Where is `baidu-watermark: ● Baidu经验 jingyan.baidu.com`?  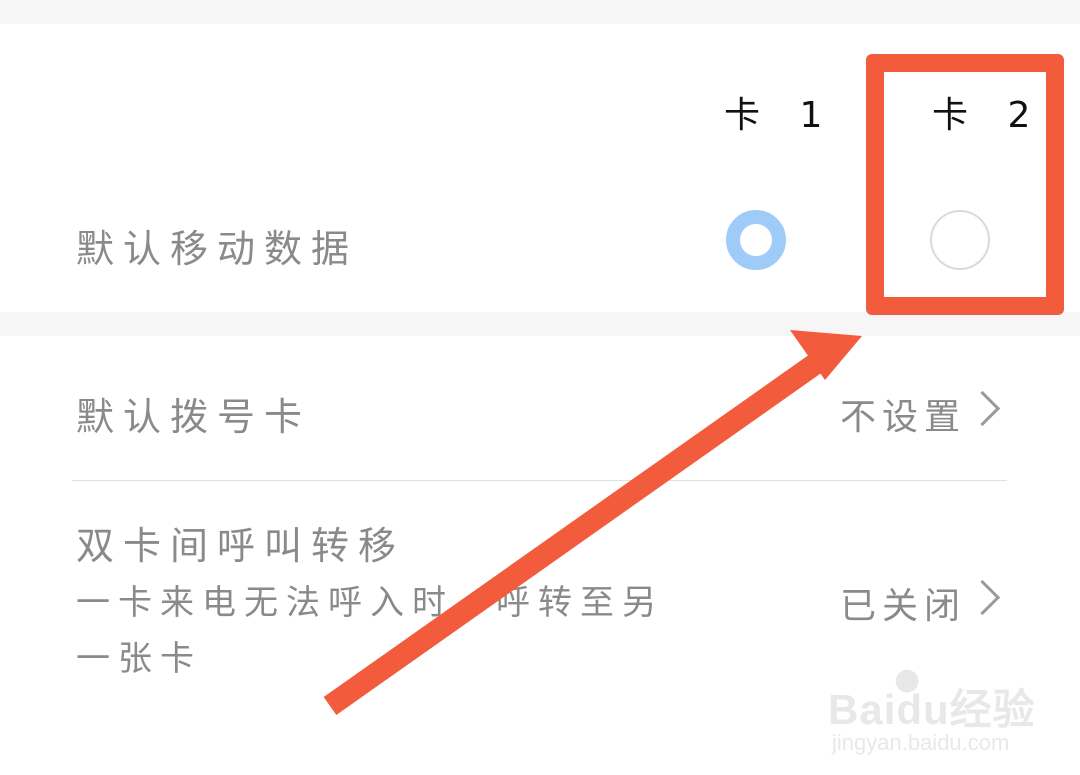
baidu-watermark: ● Baidu经验 jingyan.baidu.com is located at coordinates (931, 712).